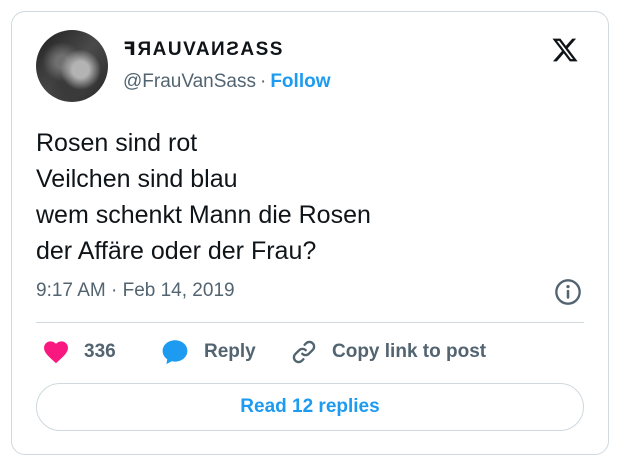 Image resolution: width=620 pixels, height=466 pixels. I want to click on author-display-name: ꟻЯAUVAИƧASS, so click(203, 49).